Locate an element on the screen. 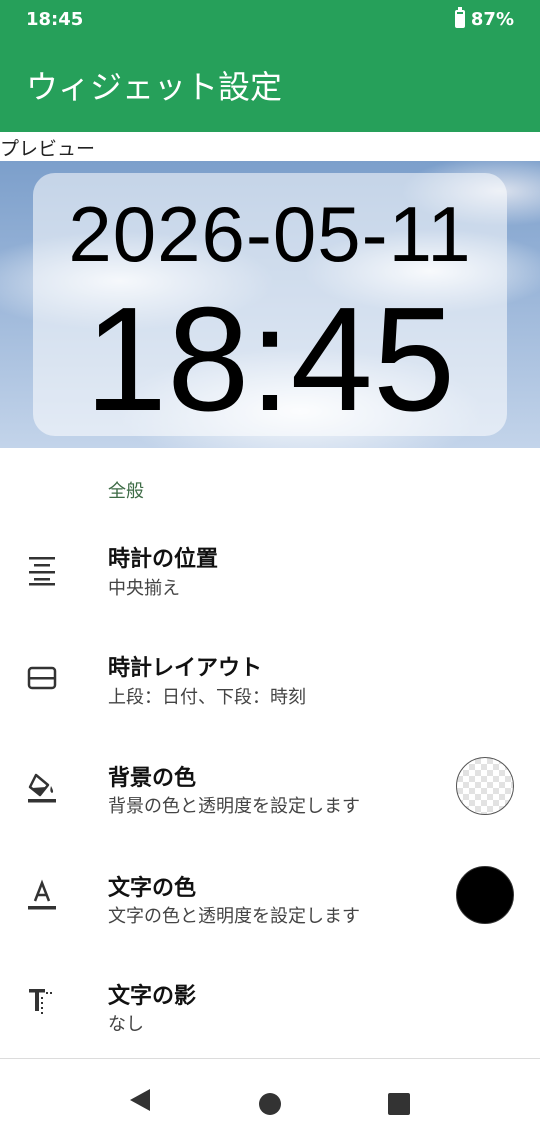 Image resolution: width=540 pixels, height=1140 pixels. text-color-swatch is located at coordinates (485, 895).